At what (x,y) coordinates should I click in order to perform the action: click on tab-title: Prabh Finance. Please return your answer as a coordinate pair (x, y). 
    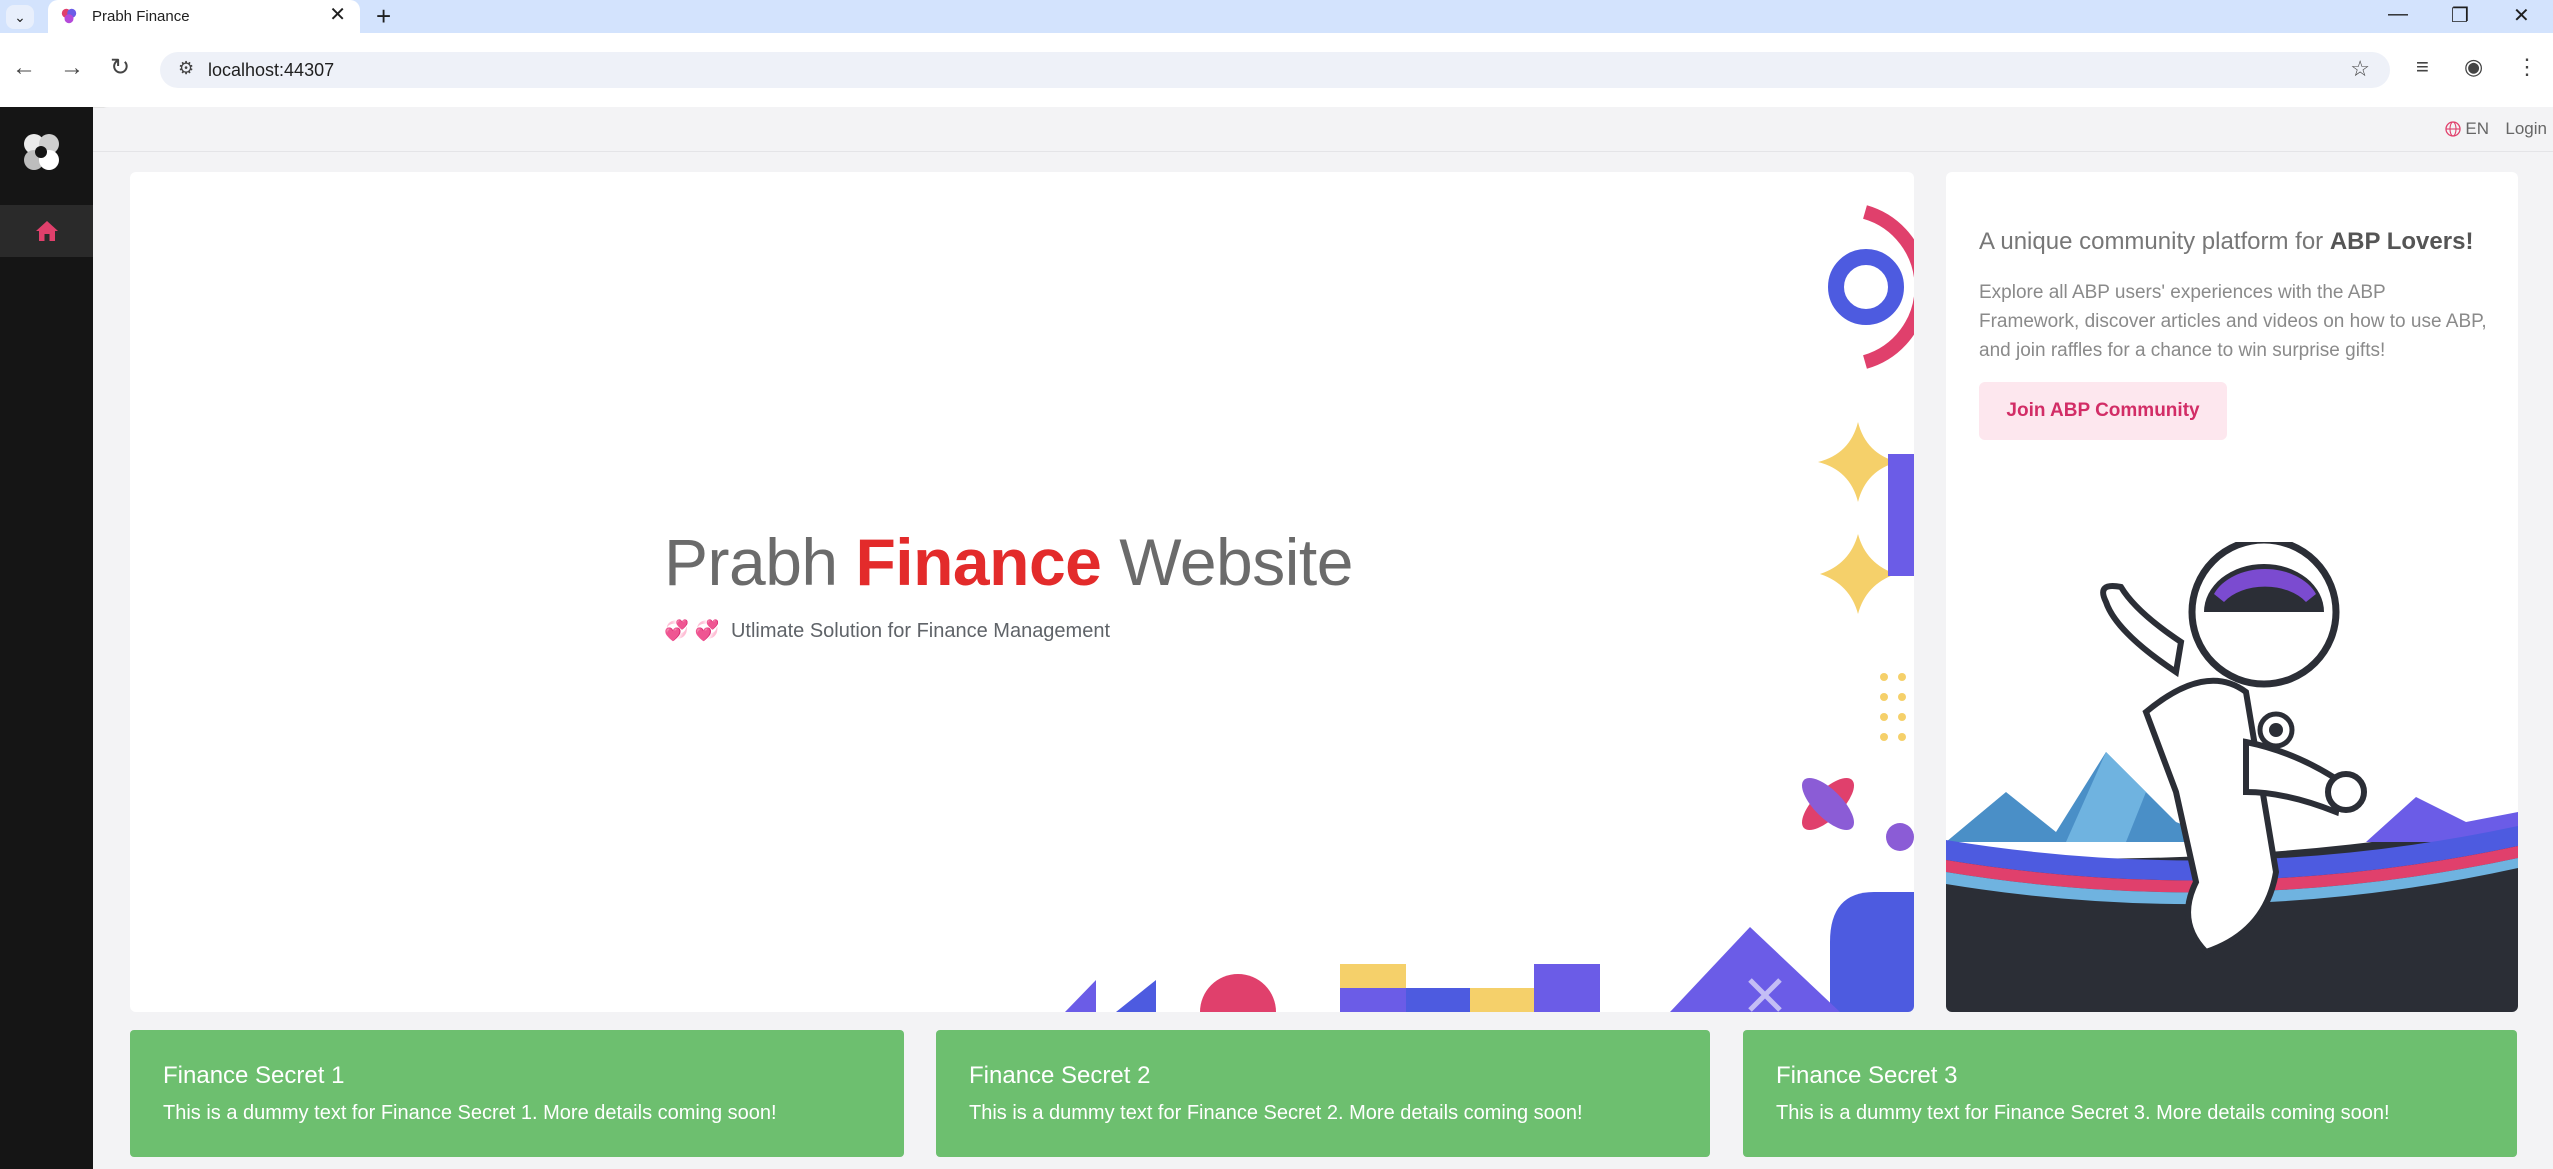
    Looking at the image, I should click on (141, 16).